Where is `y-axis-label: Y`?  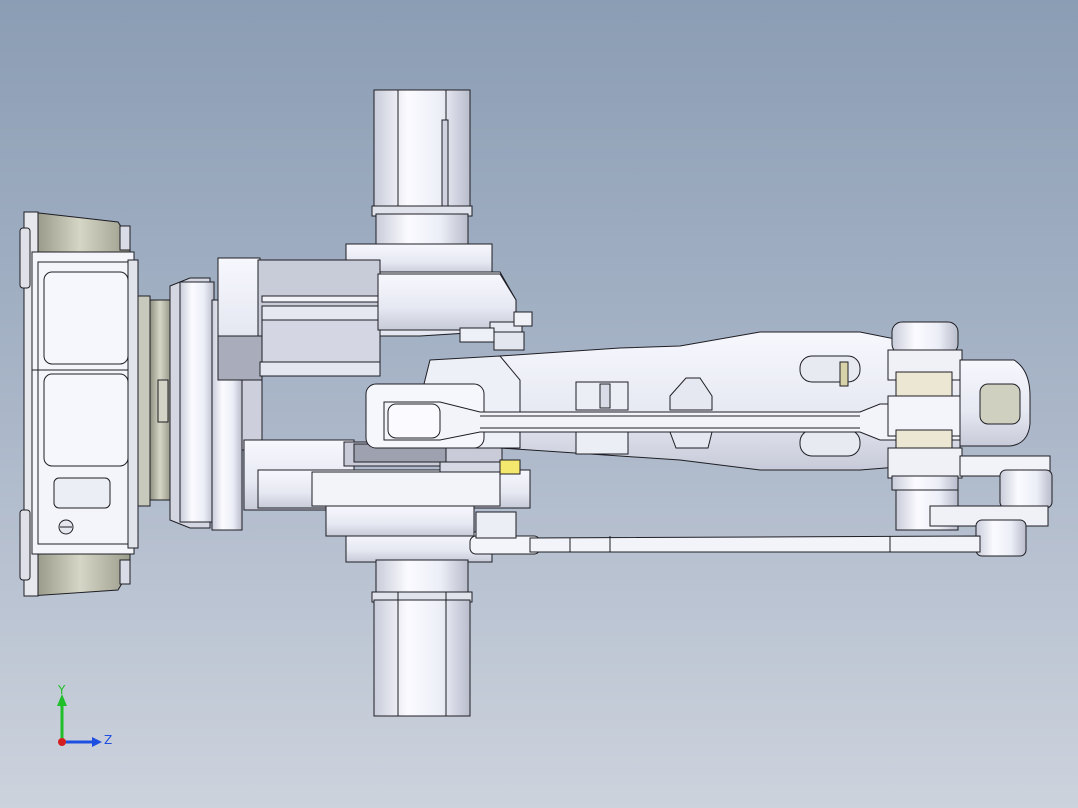
y-axis-label: Y is located at coordinates (61, 690).